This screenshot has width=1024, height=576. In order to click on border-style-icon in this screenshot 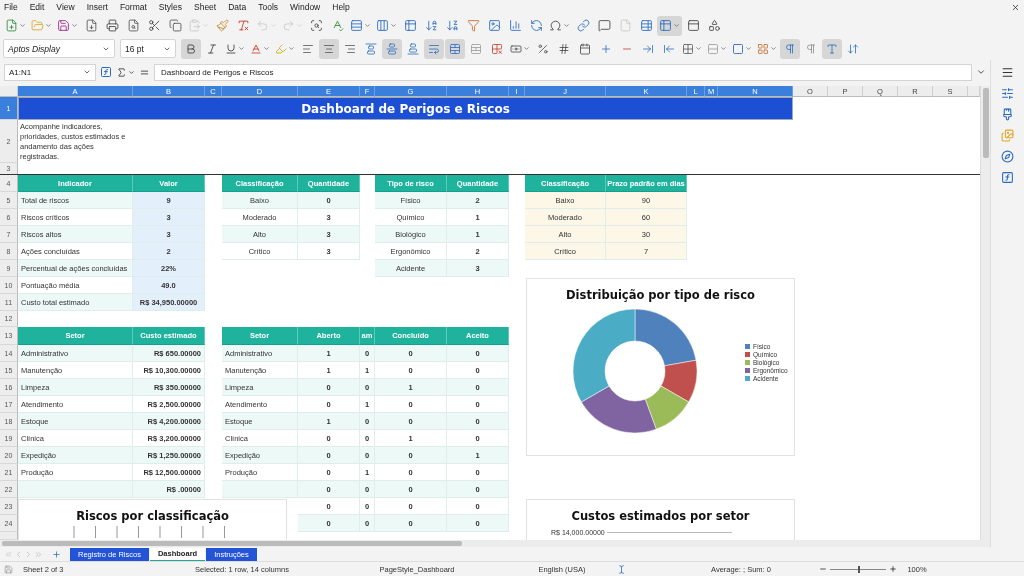, I will do `click(713, 48)`.